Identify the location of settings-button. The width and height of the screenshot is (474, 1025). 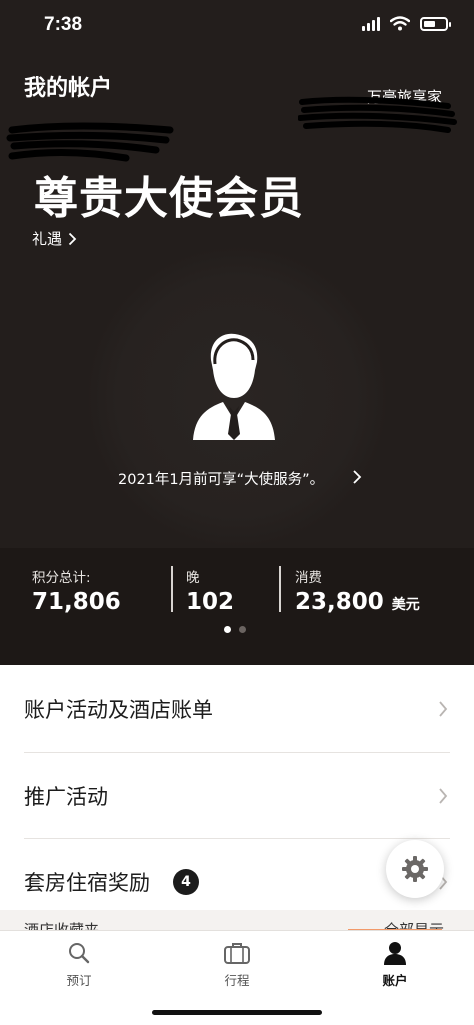
(415, 869).